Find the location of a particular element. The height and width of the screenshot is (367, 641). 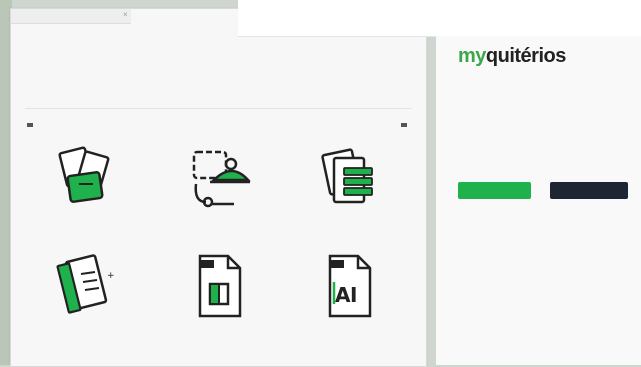

file-type-tile: + is located at coordinates (84, 289).